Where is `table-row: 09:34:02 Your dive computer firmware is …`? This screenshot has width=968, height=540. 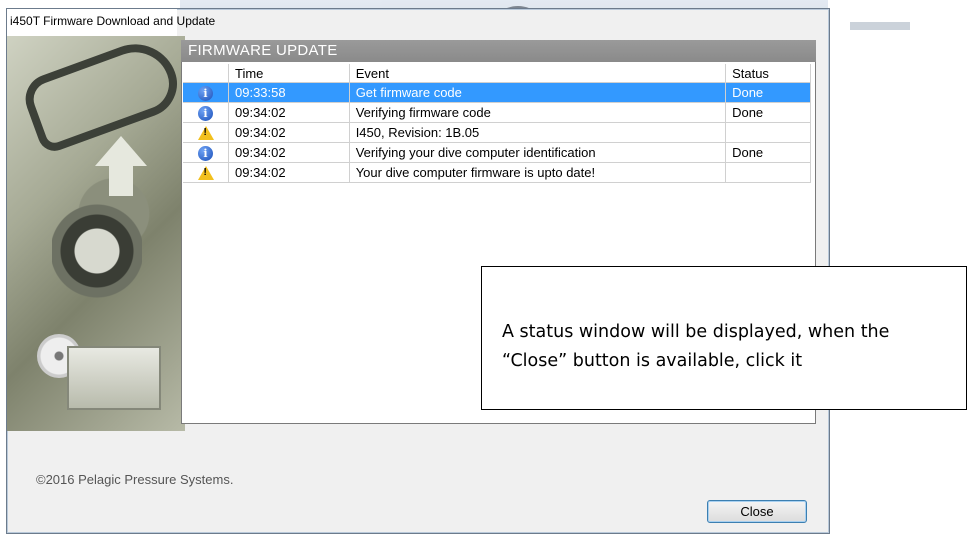 table-row: 09:34:02 Your dive computer firmware is … is located at coordinates (497, 172).